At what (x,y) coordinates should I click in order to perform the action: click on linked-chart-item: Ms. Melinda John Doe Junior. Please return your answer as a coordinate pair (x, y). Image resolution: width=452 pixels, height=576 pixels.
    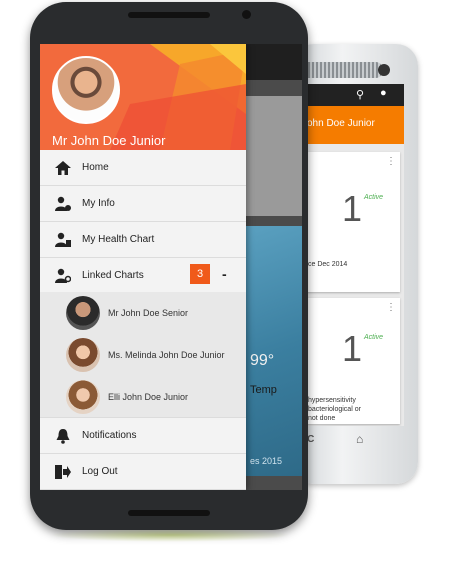
    Looking at the image, I should click on (143, 355).